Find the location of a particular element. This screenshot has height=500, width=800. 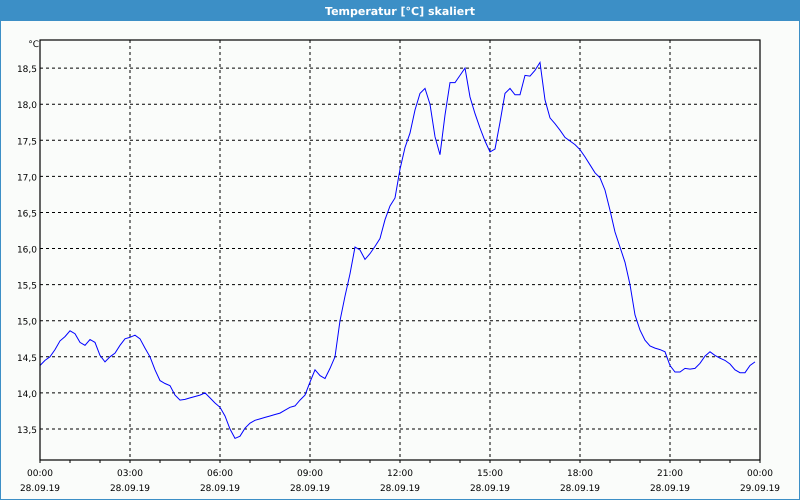

y-tick-label: 14,0 is located at coordinates (26, 395).